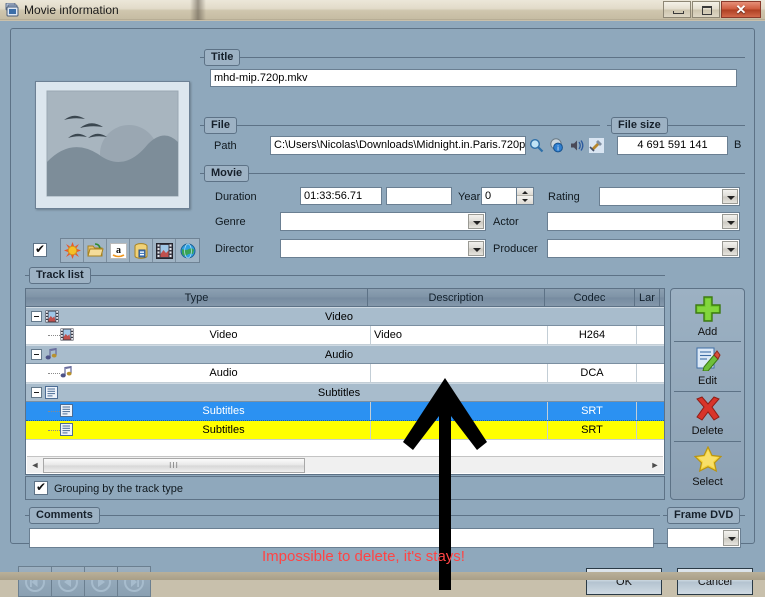 This screenshot has height=597, width=765. I want to click on maximize-button, so click(706, 9).